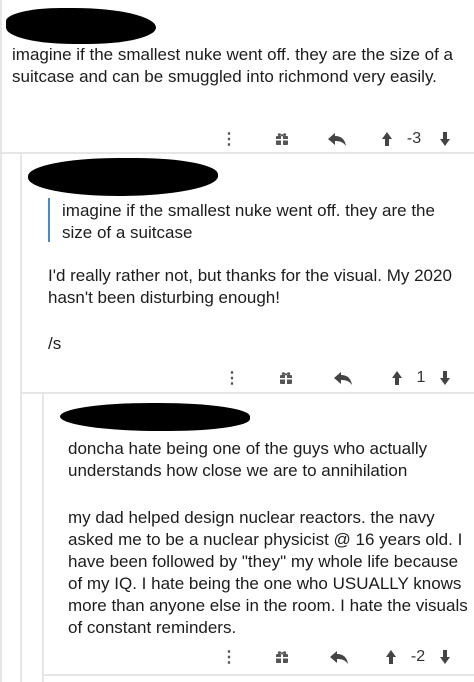 The height and width of the screenshot is (682, 474). Describe the element at coordinates (49, 220) in the screenshot. I see `quote-bar` at that location.